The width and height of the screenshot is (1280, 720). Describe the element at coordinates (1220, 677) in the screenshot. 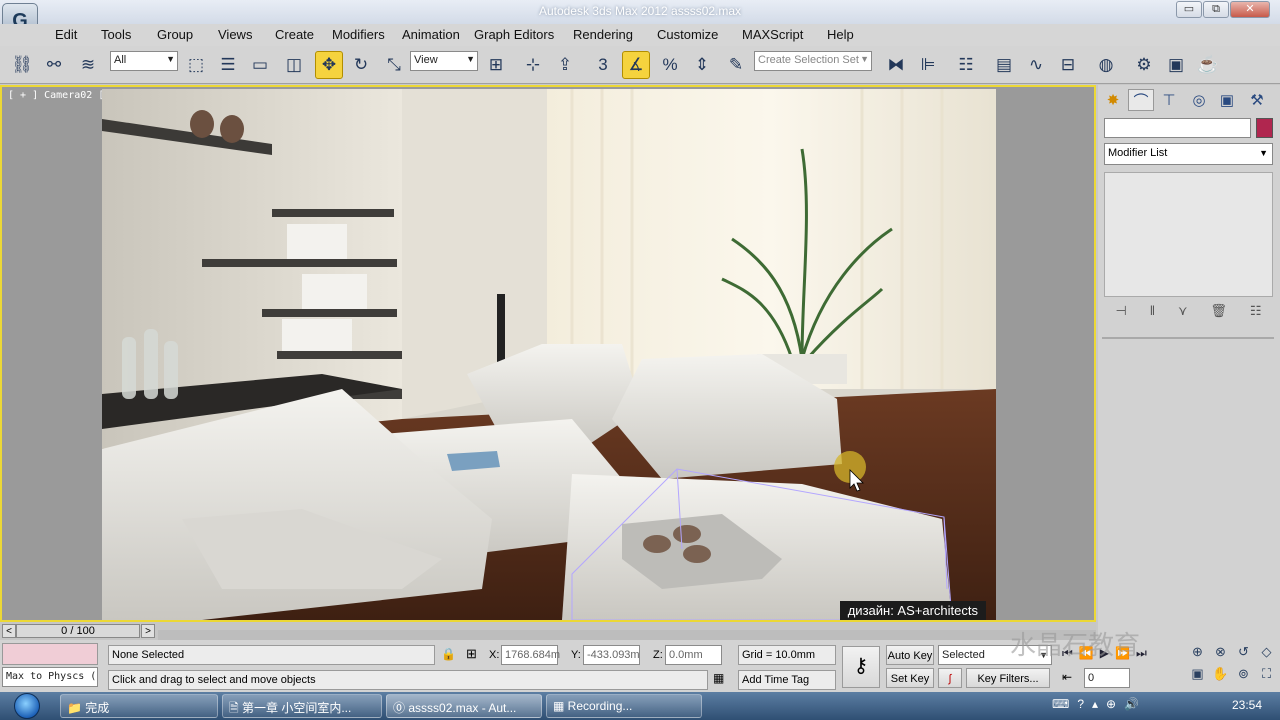

I see `pan-icon: ✋` at that location.